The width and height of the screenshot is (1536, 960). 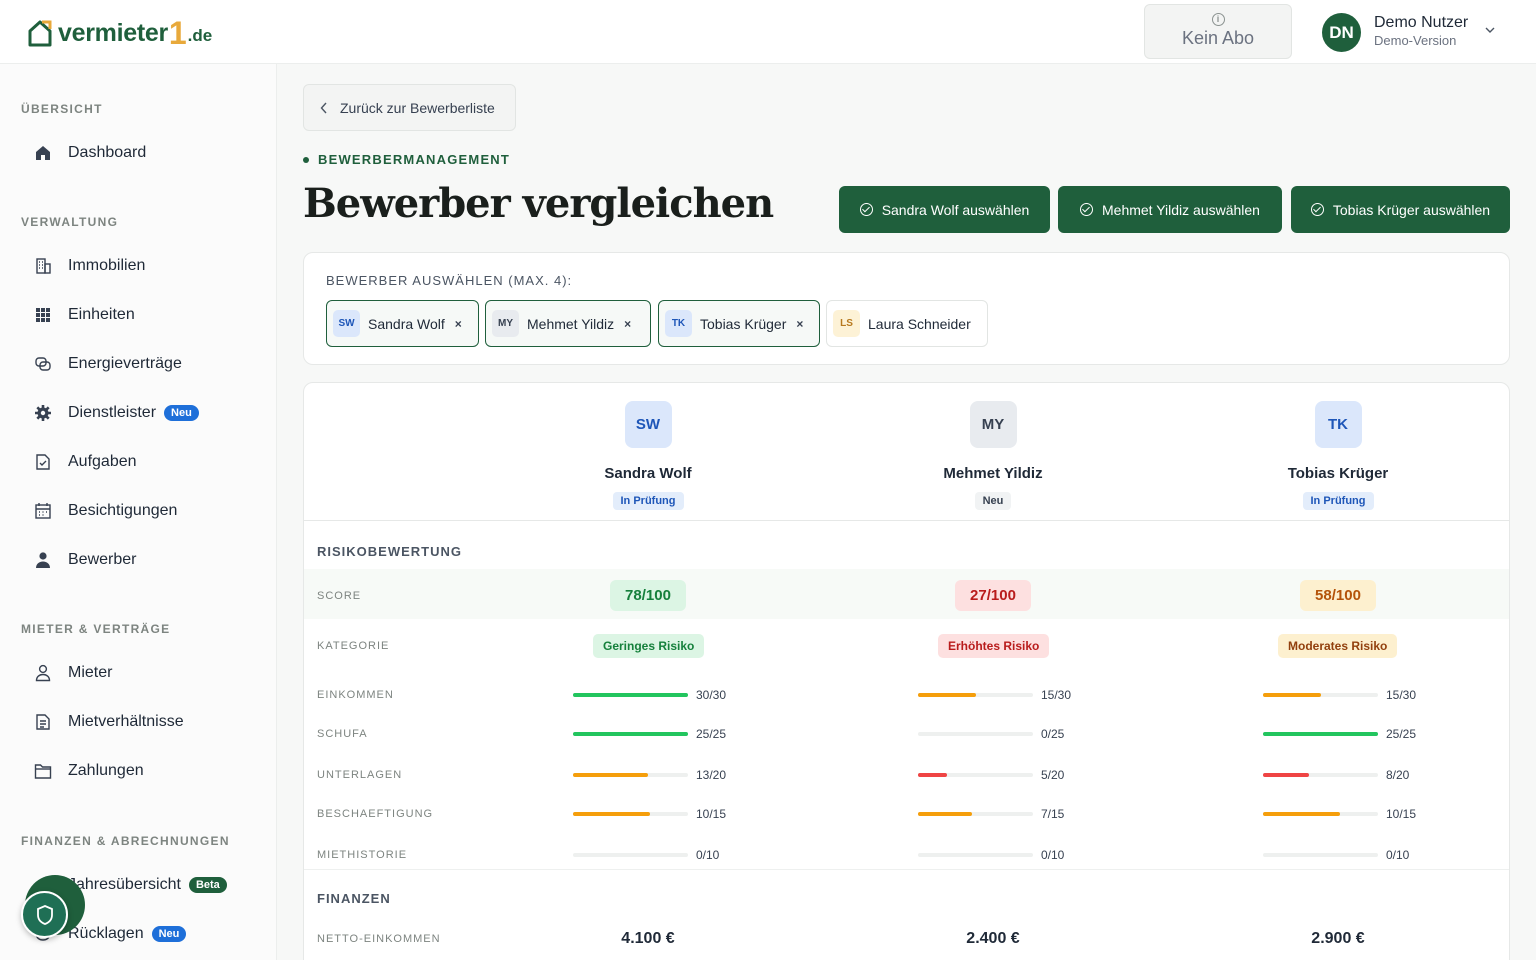 What do you see at coordinates (993, 938) in the screenshot?
I see `net-income-value: 2.400 €` at bounding box center [993, 938].